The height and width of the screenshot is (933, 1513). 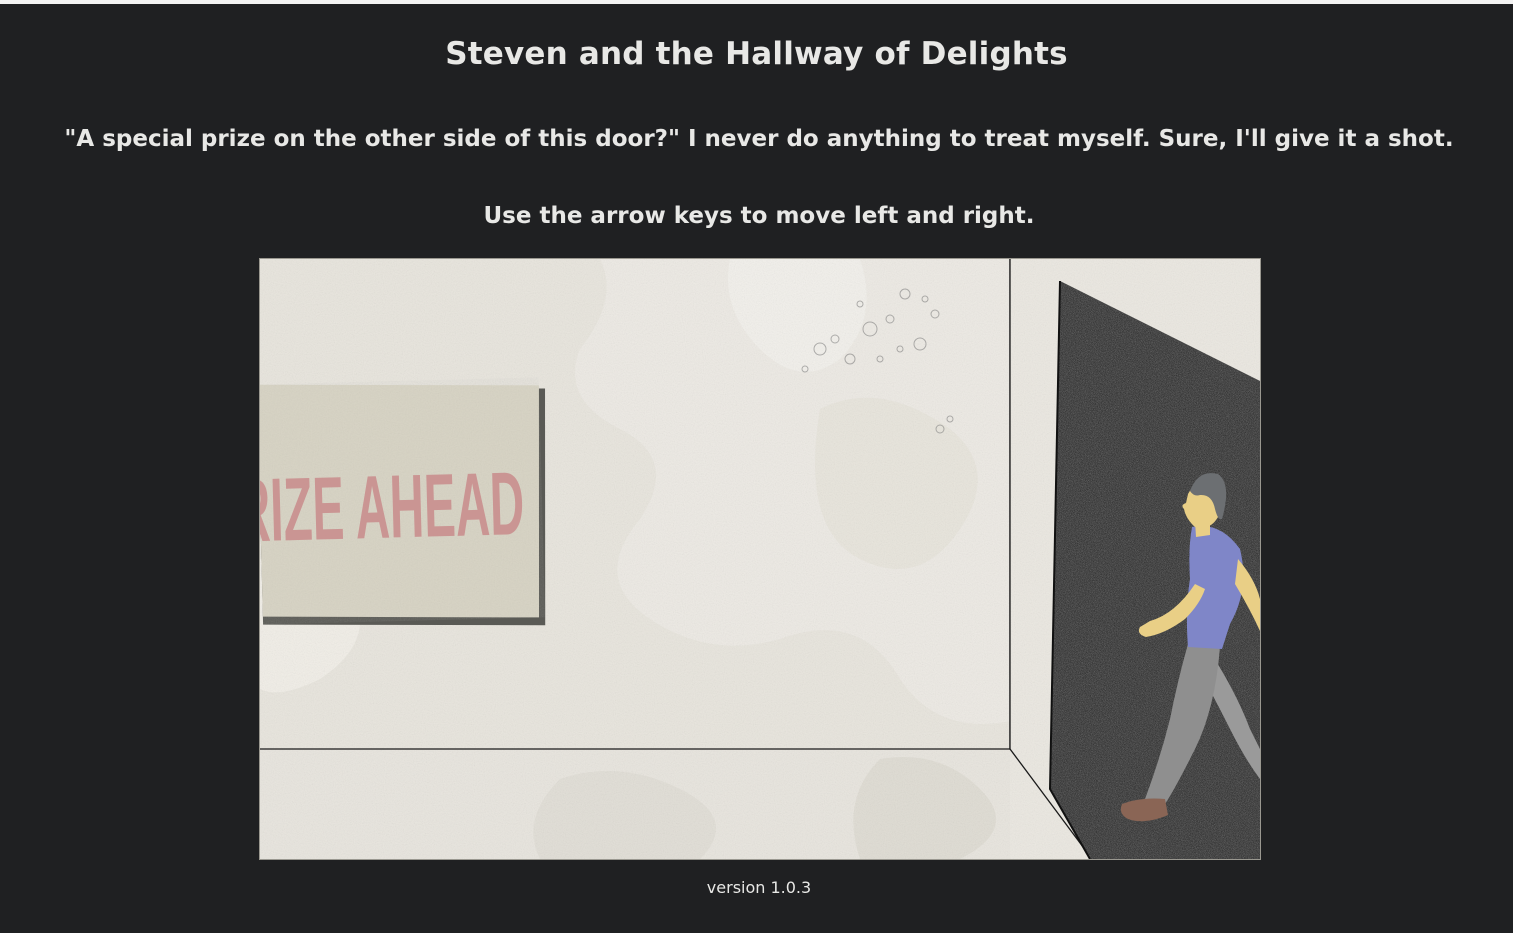 I want to click on hallway-floor, so click(x=660, y=804).